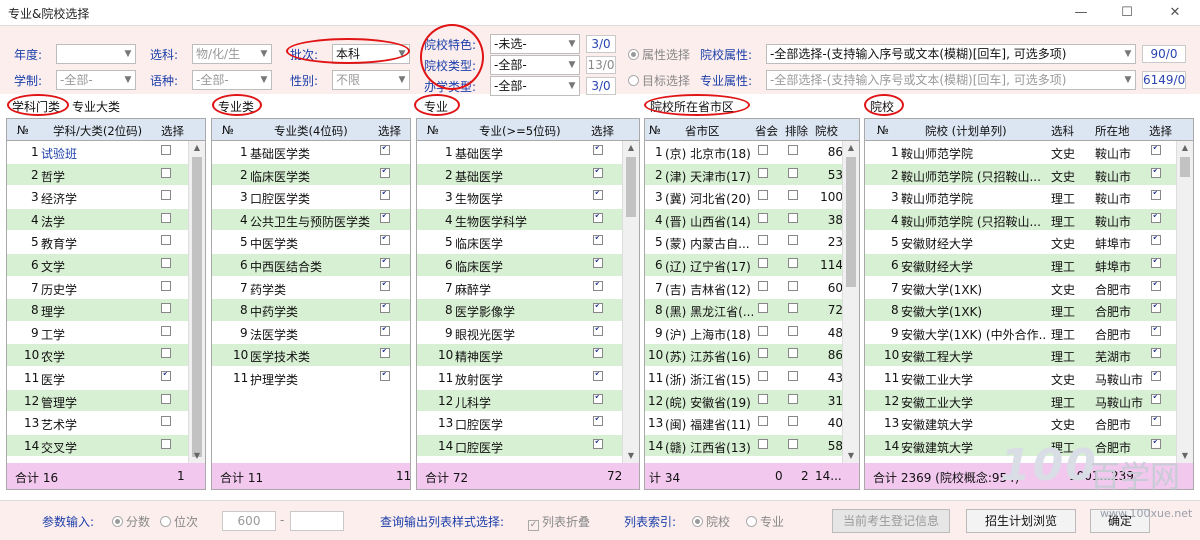 This screenshot has height=540, width=1200. I want to click on col-header: 省会, so click(766, 131).